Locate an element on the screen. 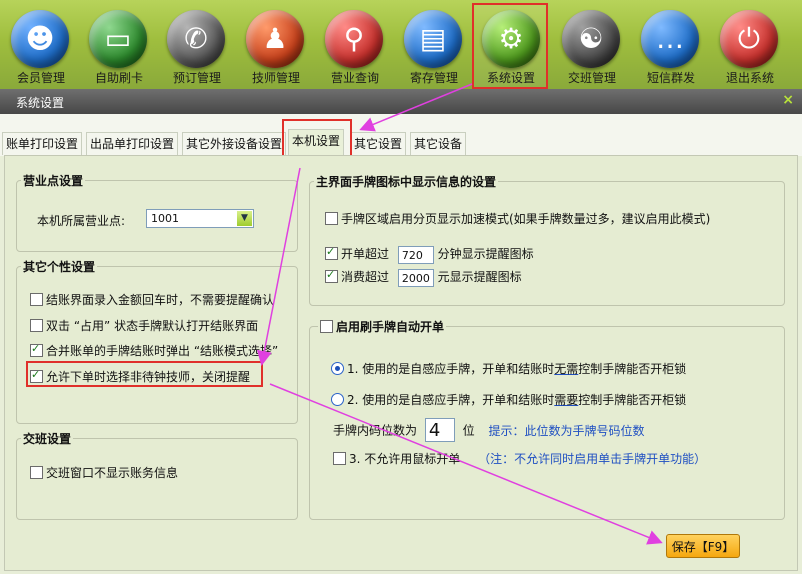  checkbox-merge-bill: 合并账单的手牌结账时弹出 “结账模式选择” is located at coordinates (154, 350).